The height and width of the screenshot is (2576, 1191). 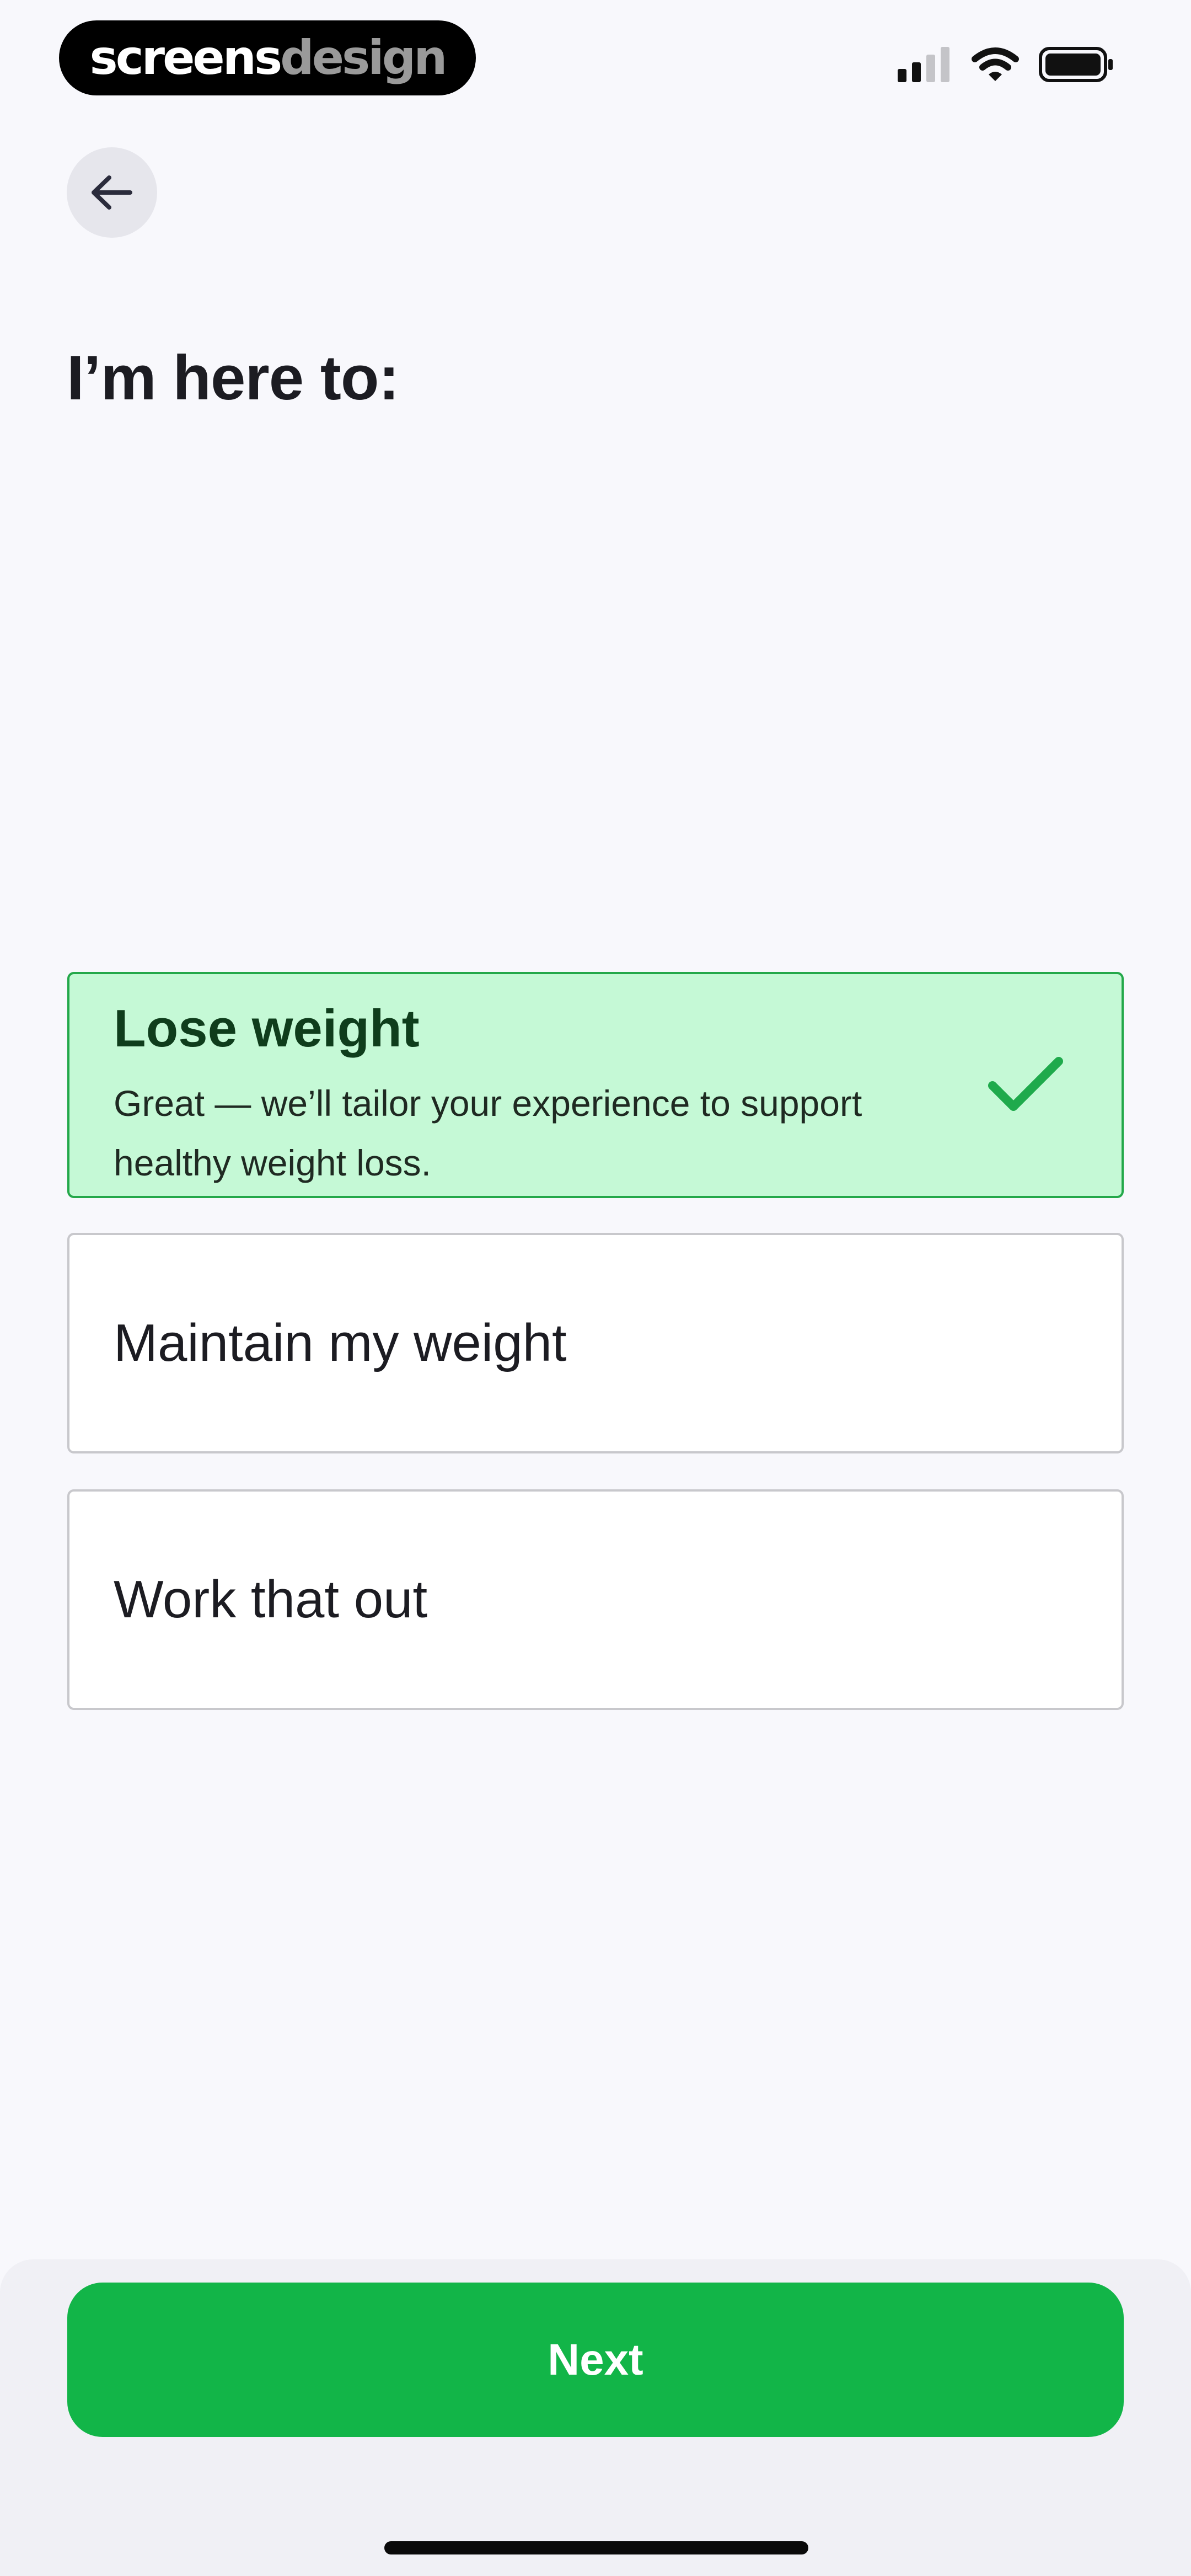 I want to click on screensdesign-badge: screens design, so click(x=267, y=57).